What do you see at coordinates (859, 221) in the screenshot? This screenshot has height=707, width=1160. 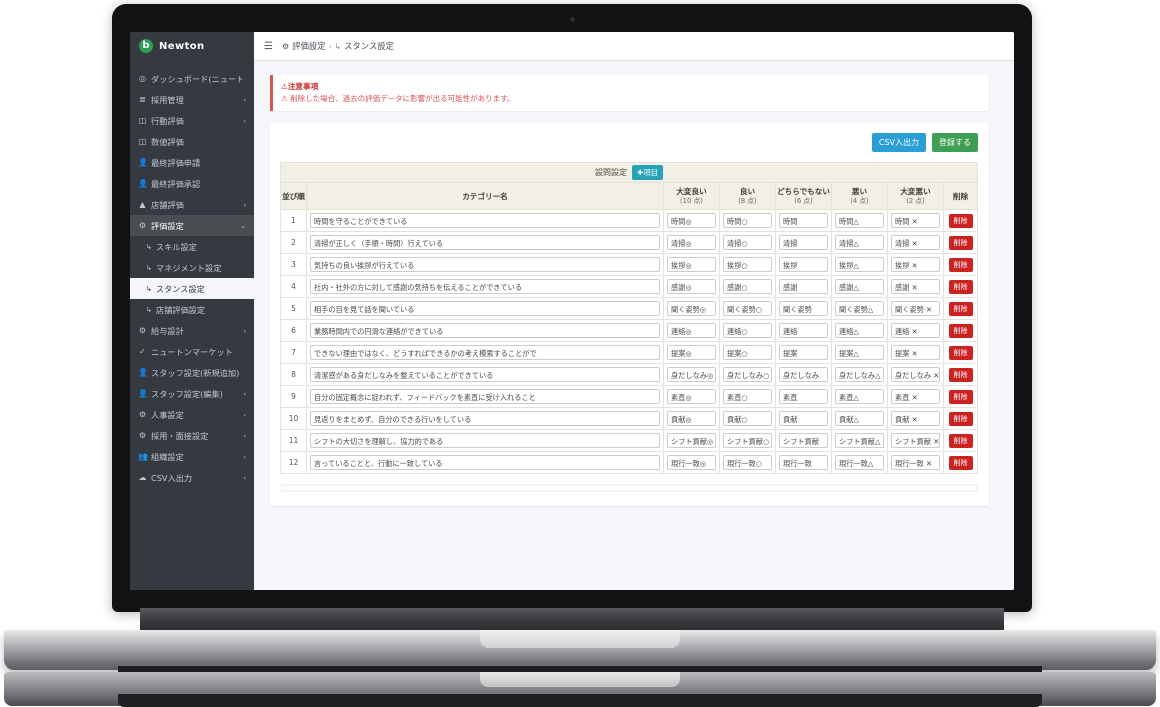 I see `score-bad-input: 時間△` at bounding box center [859, 221].